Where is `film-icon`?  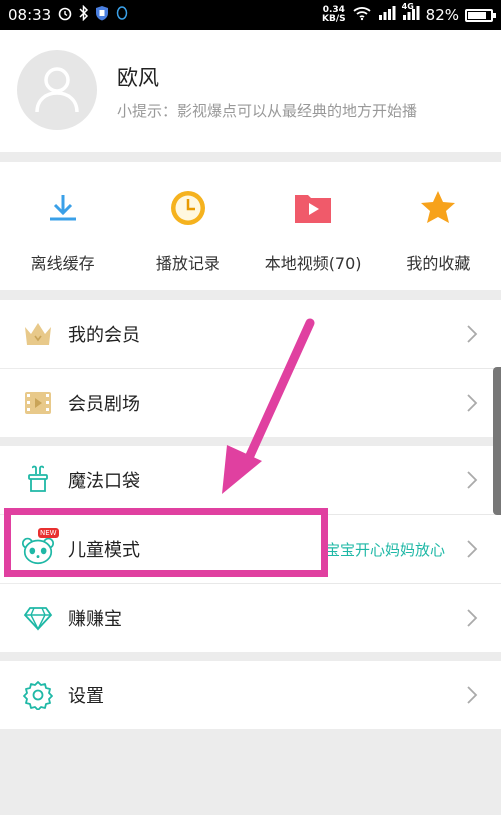 film-icon is located at coordinates (38, 403).